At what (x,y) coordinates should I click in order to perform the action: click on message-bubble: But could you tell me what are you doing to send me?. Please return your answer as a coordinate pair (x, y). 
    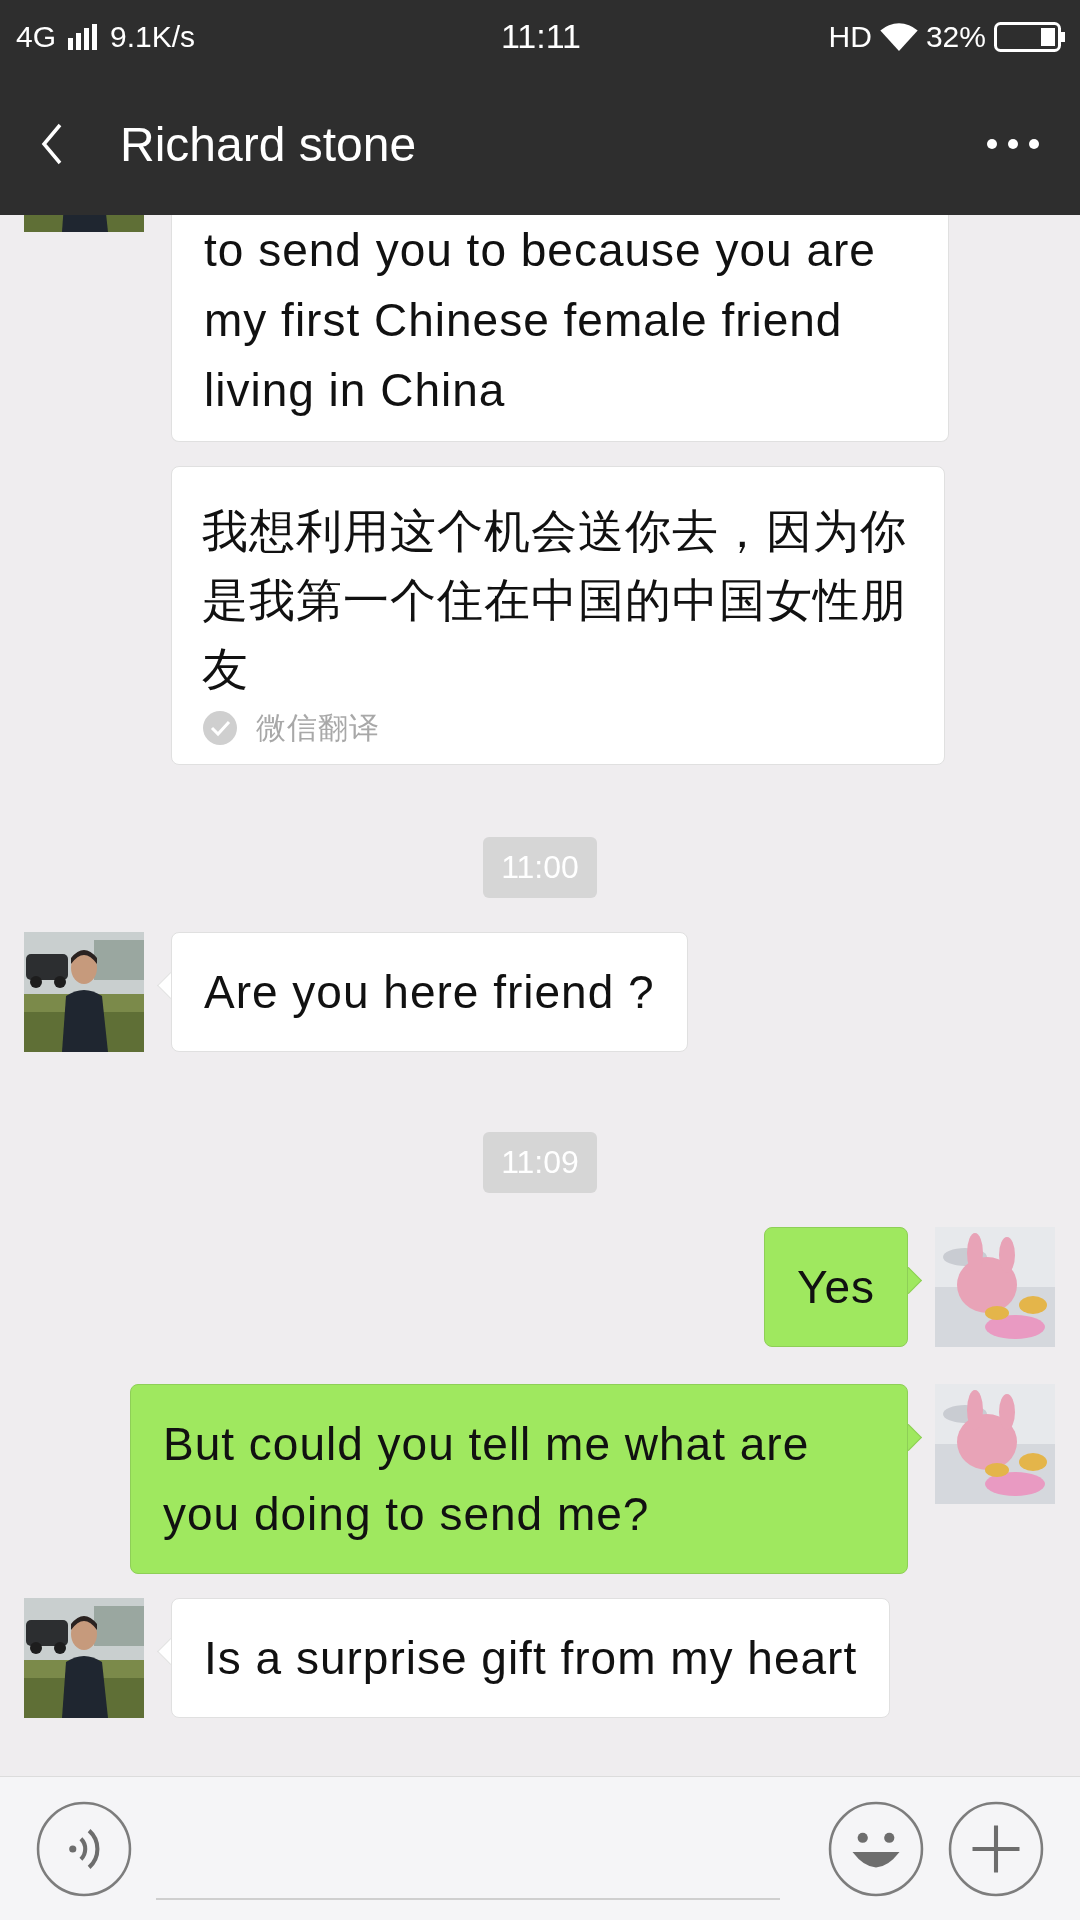
    Looking at the image, I should click on (519, 1479).